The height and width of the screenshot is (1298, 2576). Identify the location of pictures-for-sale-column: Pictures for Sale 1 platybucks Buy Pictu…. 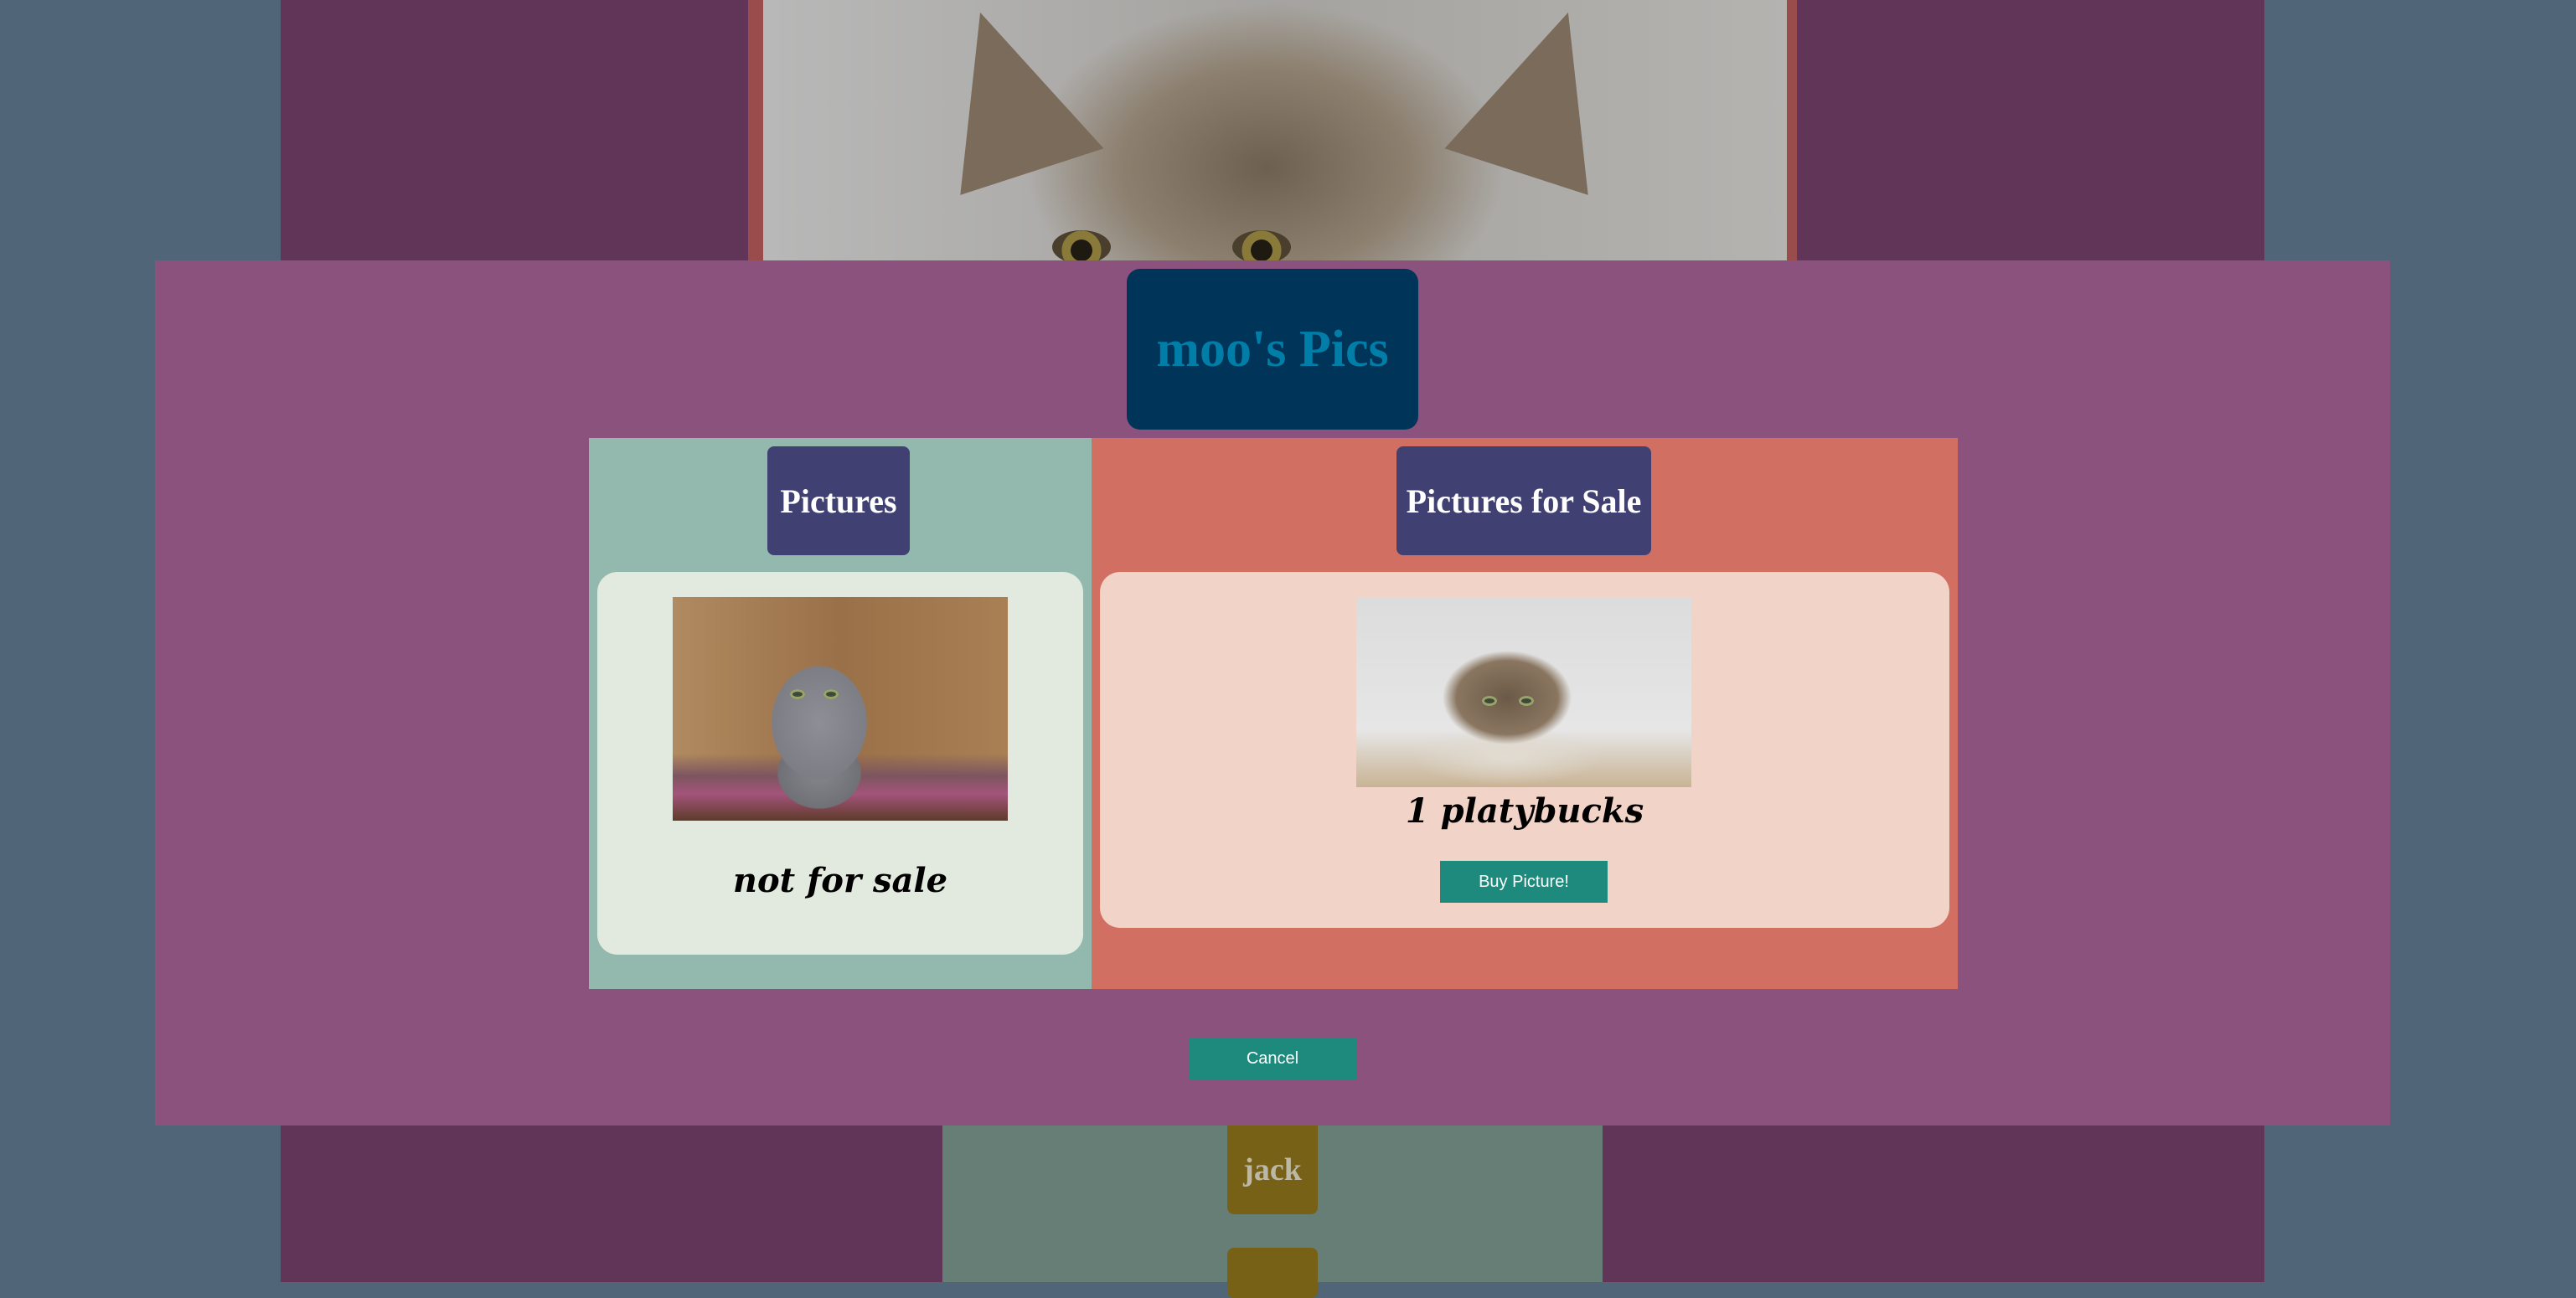
(1525, 713).